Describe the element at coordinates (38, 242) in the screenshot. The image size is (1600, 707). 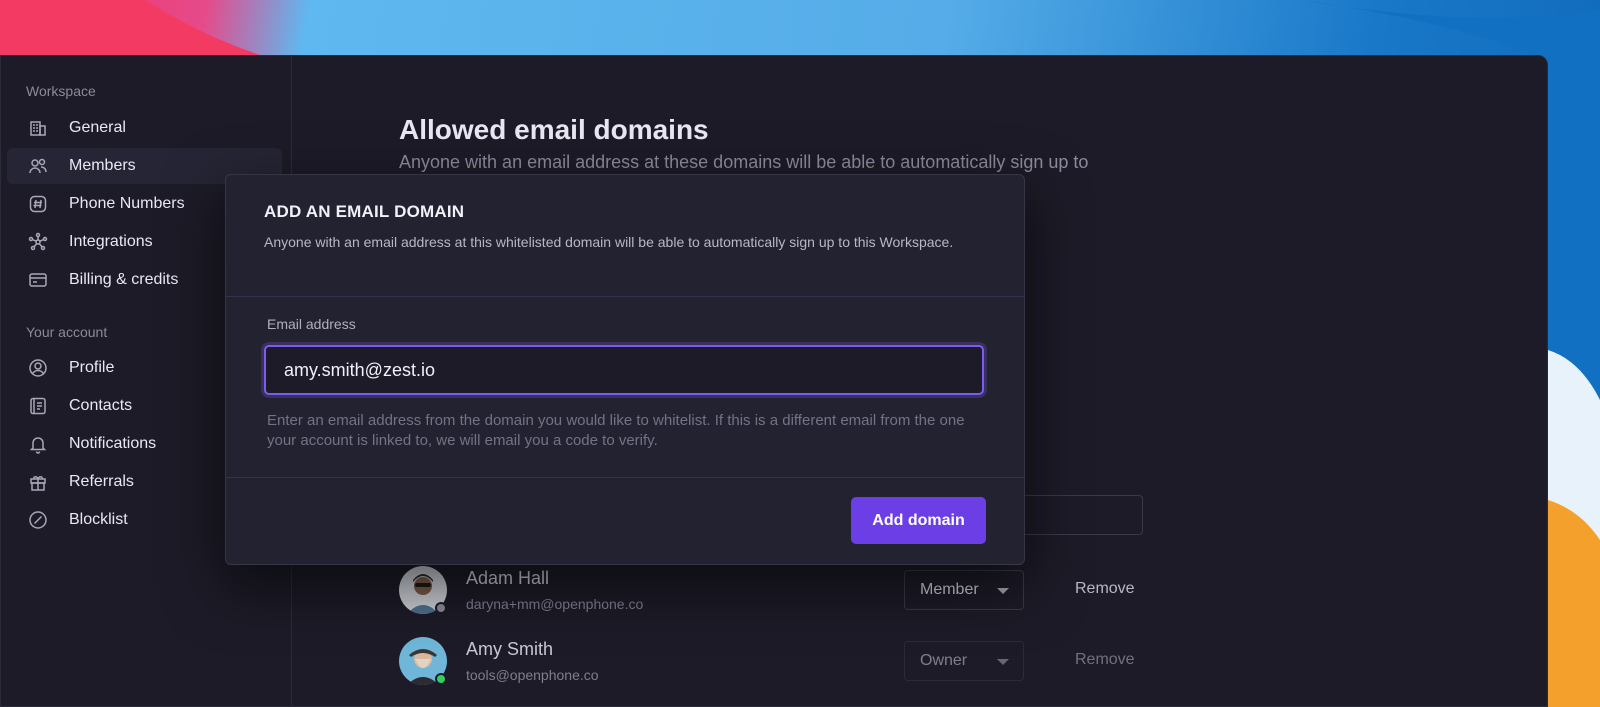
I see `integrations-icon` at that location.